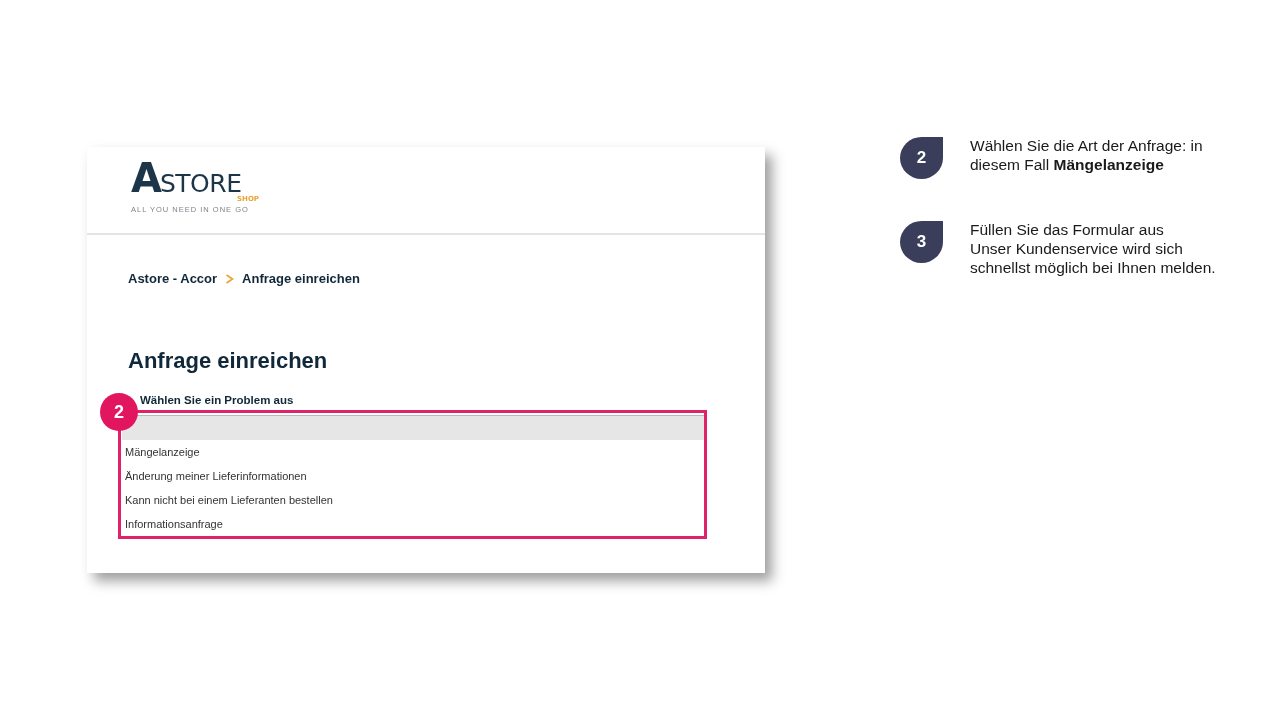 The height and width of the screenshot is (720, 1280). I want to click on step-text: Füllen Sie das Formular aus, so click(1067, 229).